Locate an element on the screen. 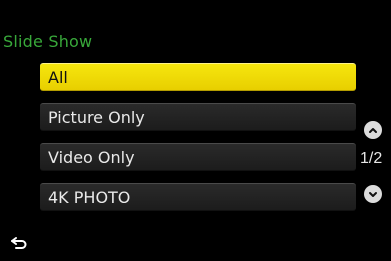  menu-item-4k-photo: 4K PHOTO is located at coordinates (198, 197).